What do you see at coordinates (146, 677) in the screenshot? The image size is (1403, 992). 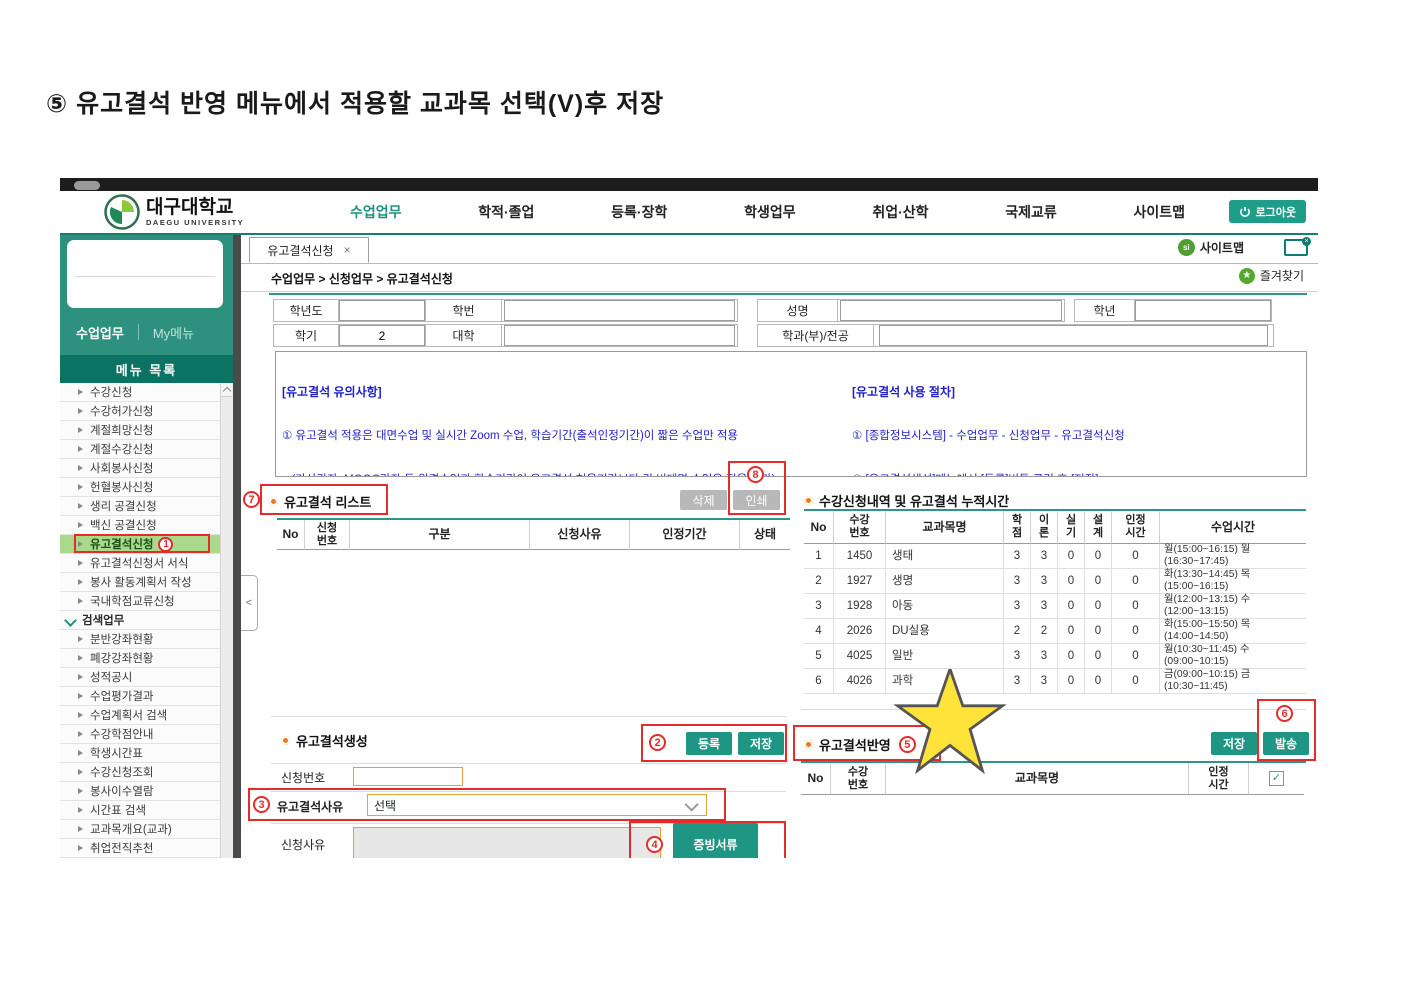 I see `sidebar-item-grade-posting: 성적공시` at bounding box center [146, 677].